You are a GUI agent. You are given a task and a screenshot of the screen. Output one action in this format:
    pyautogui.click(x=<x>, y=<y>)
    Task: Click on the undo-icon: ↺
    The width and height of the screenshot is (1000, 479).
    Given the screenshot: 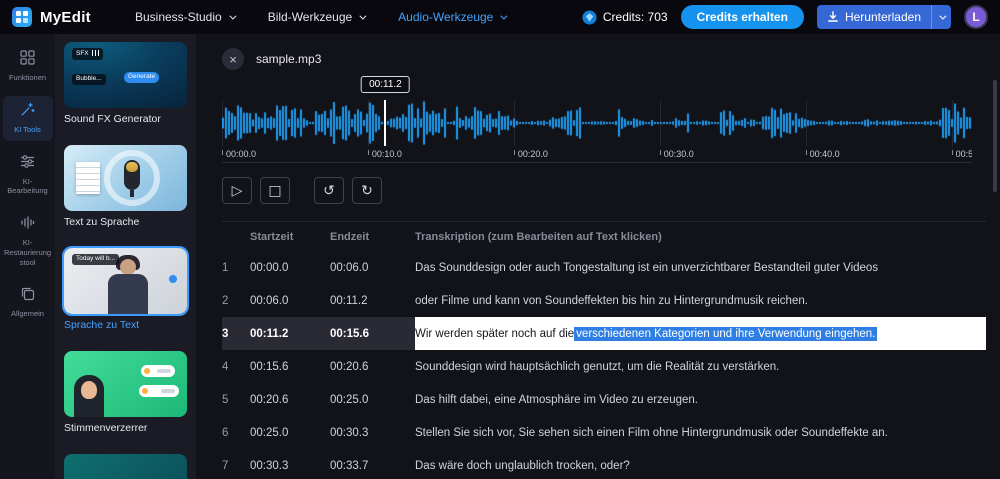 What is the action you would take?
    pyautogui.click(x=329, y=190)
    